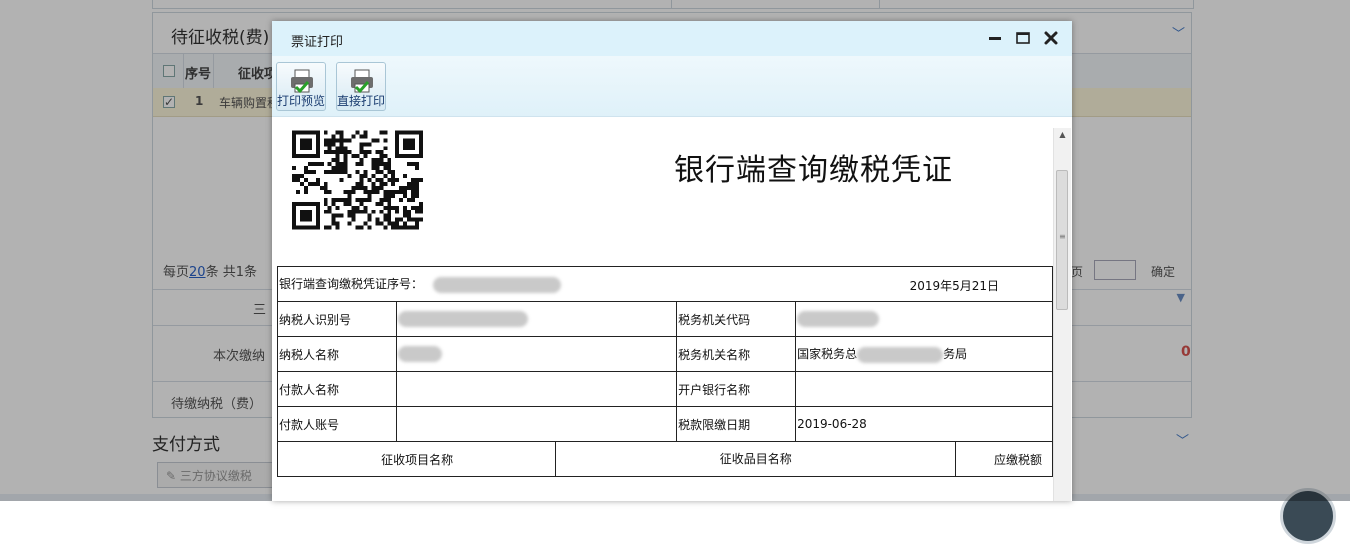 The image size is (1350, 544). What do you see at coordinates (337, 424) in the screenshot?
I see `payer-account-label: 付款人账号` at bounding box center [337, 424].